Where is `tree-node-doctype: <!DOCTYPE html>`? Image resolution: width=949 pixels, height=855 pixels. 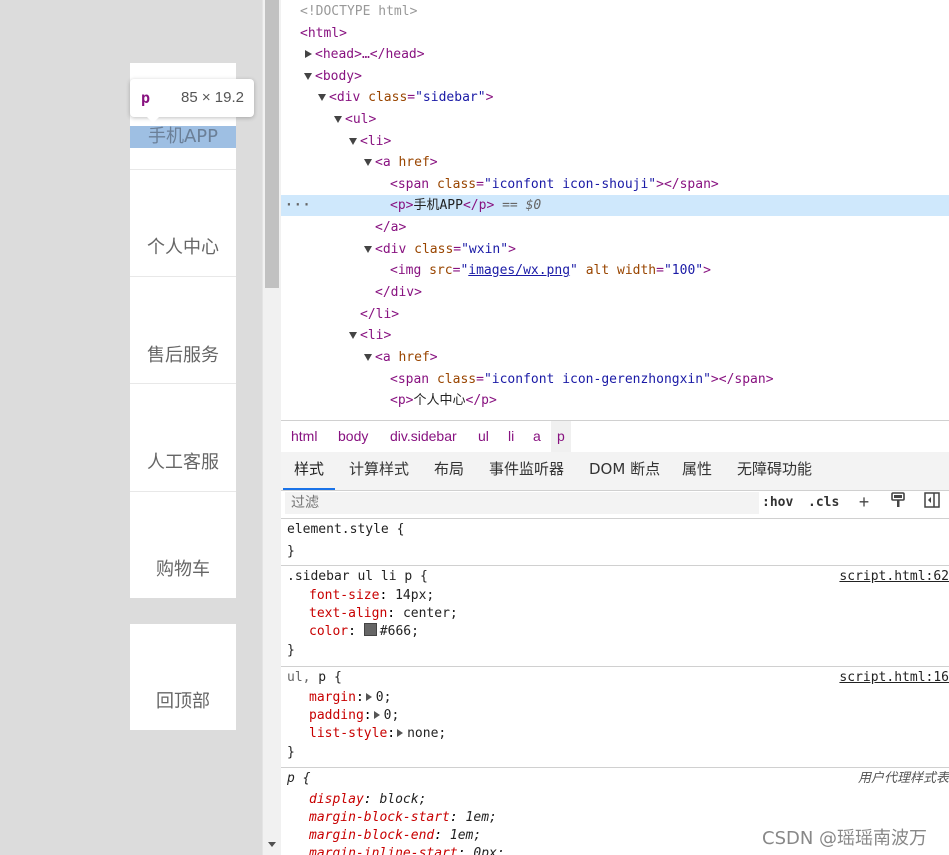
tree-node-doctype: <!DOCTYPE html> is located at coordinates (615, 11).